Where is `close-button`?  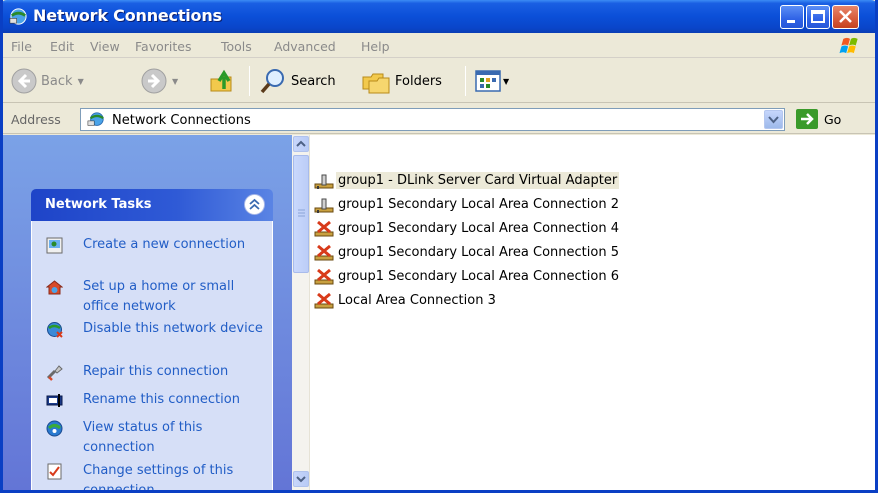 close-button is located at coordinates (845, 17).